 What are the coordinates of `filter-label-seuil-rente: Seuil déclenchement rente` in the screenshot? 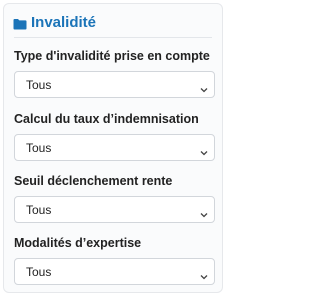 It's located at (93, 181).